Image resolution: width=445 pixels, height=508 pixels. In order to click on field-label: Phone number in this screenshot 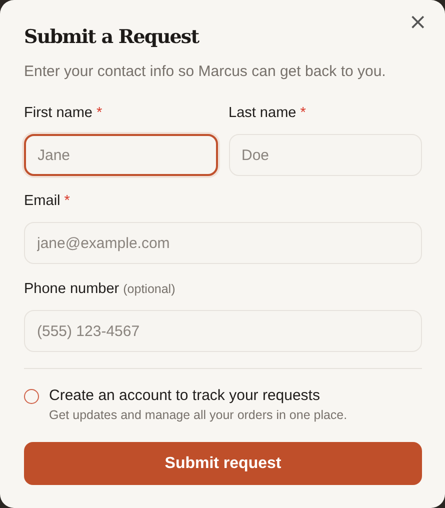, I will do `click(72, 289)`.